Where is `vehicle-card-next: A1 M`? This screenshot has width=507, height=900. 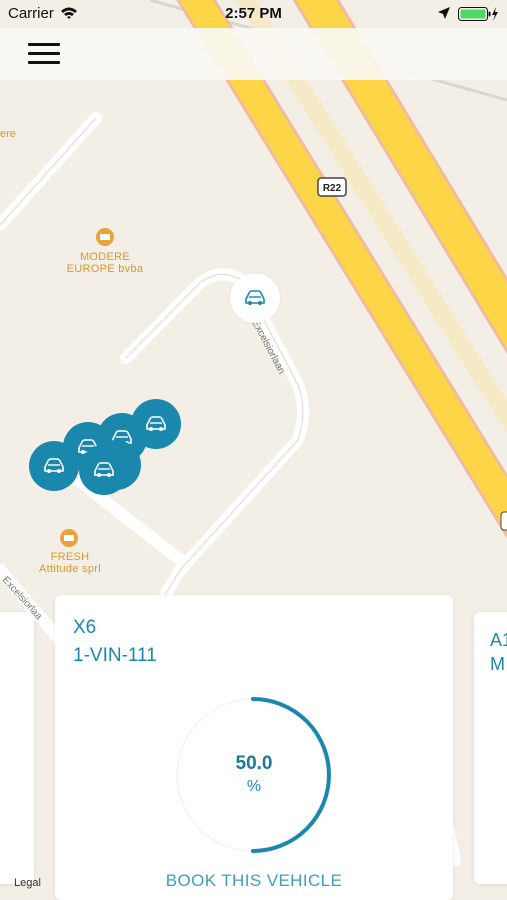 vehicle-card-next: A1 M is located at coordinates (490, 748).